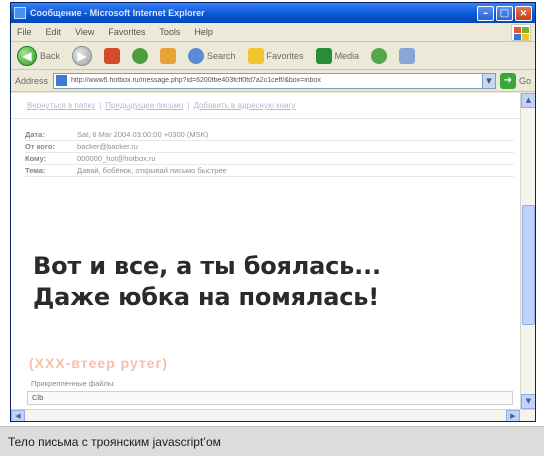  Describe the element at coordinates (50, 55) in the screenshot. I see `back-label: Back` at that location.